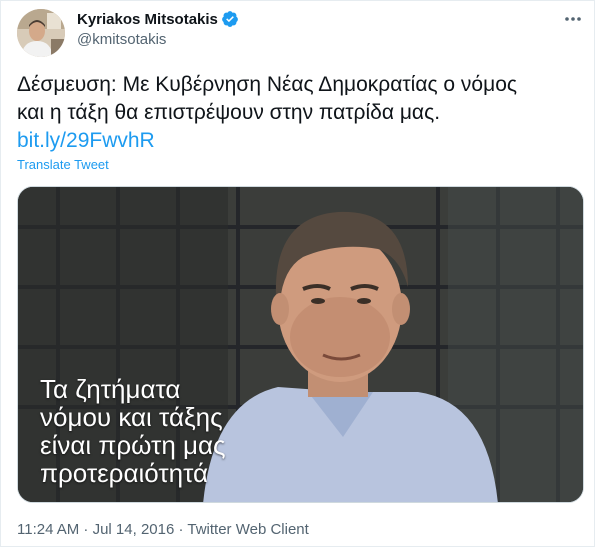 This screenshot has height=547, width=595. What do you see at coordinates (63, 164) in the screenshot?
I see `translate-tweet-link: Translate Tweet` at bounding box center [63, 164].